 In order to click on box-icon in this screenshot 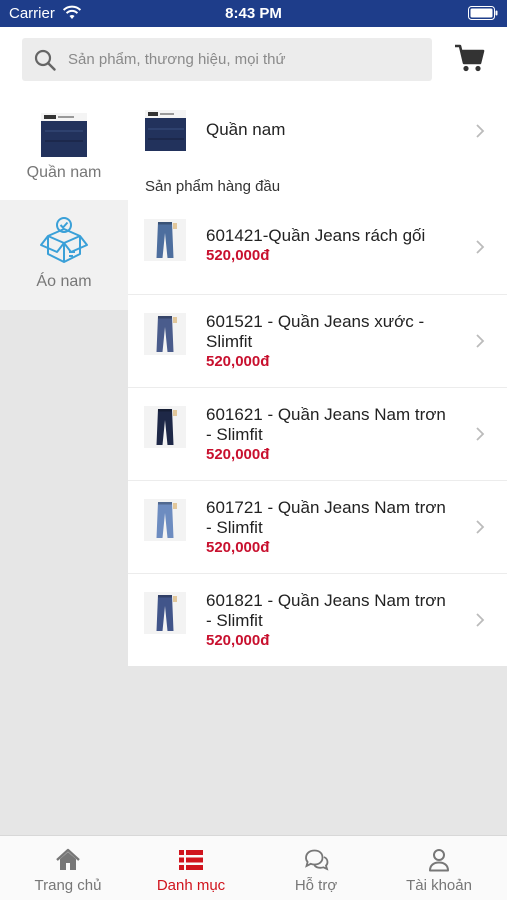, I will do `click(64, 240)`.